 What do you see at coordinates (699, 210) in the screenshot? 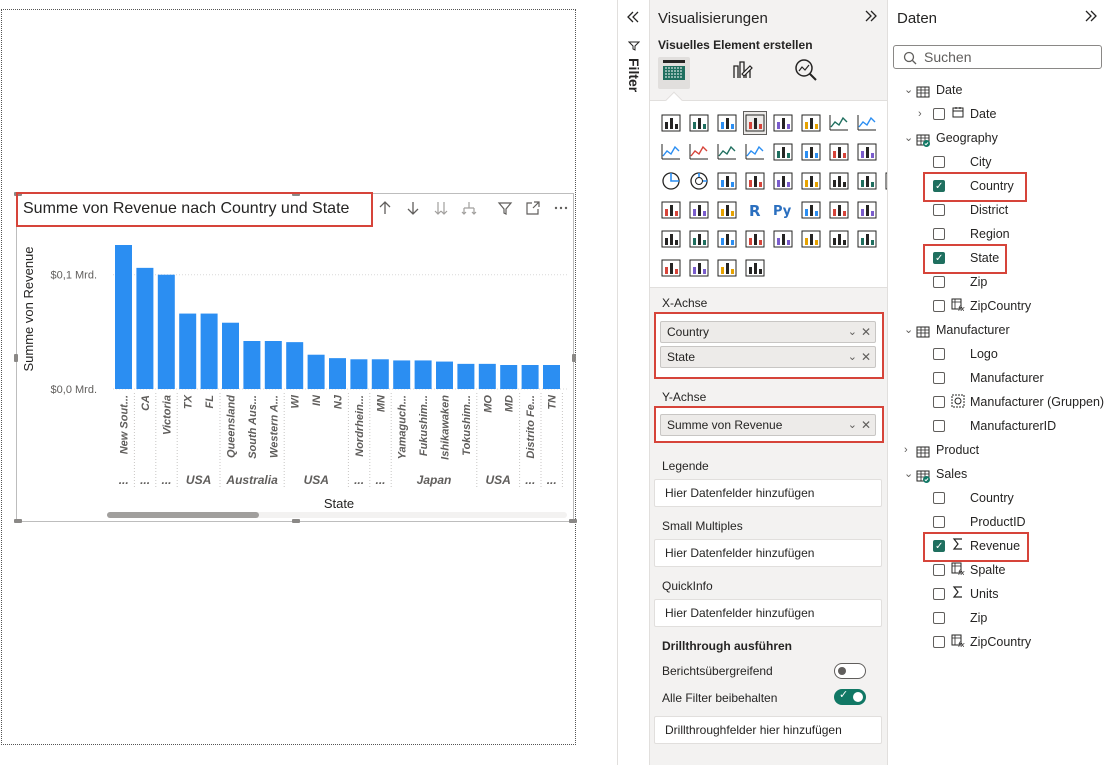
I see `table-icon` at bounding box center [699, 210].